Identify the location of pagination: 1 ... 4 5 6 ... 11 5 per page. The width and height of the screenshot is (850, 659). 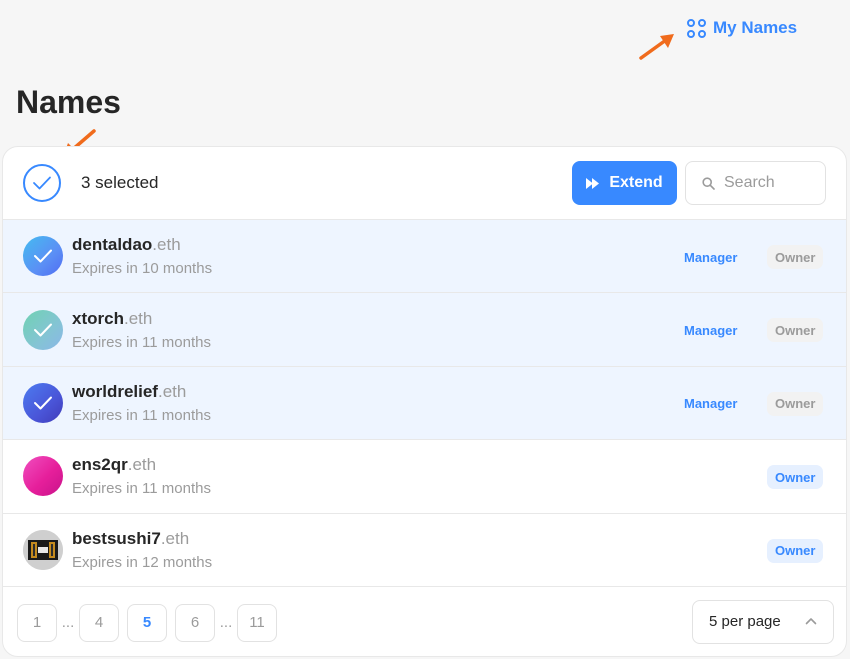
(424, 621).